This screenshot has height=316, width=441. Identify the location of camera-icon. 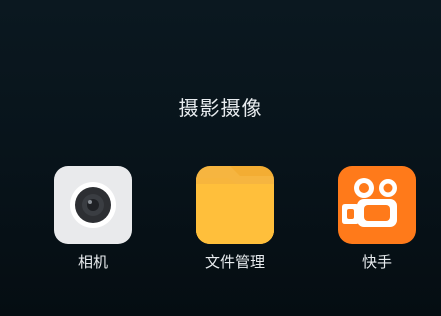
(93, 205).